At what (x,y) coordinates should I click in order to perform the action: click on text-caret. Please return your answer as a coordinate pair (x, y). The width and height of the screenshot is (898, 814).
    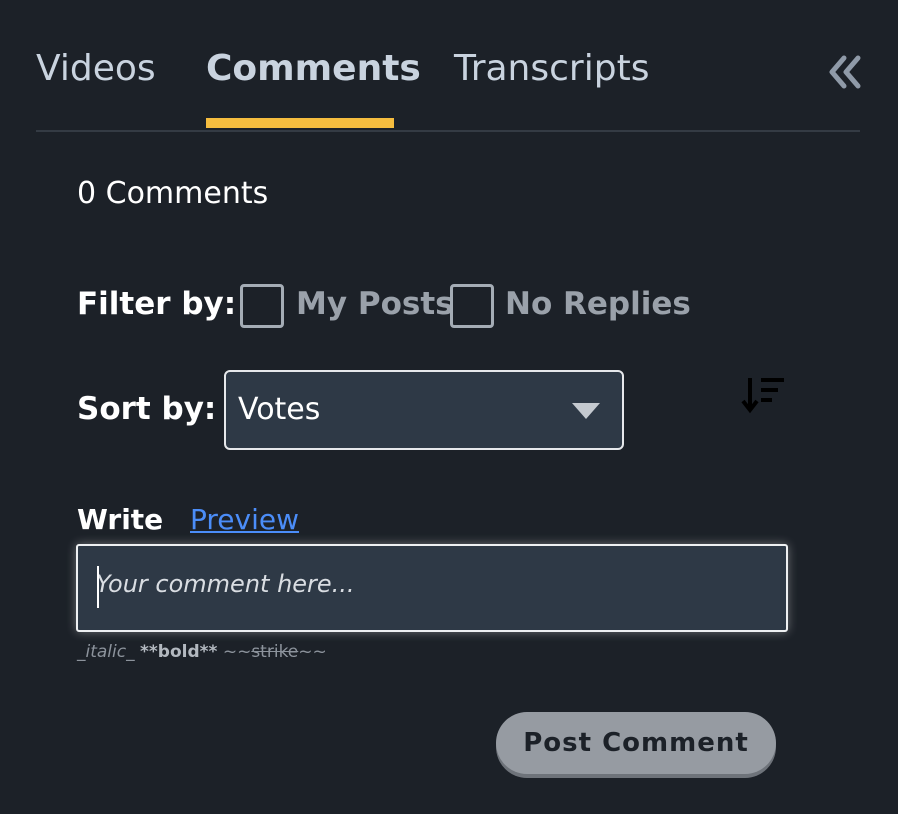
    Looking at the image, I should click on (98, 587).